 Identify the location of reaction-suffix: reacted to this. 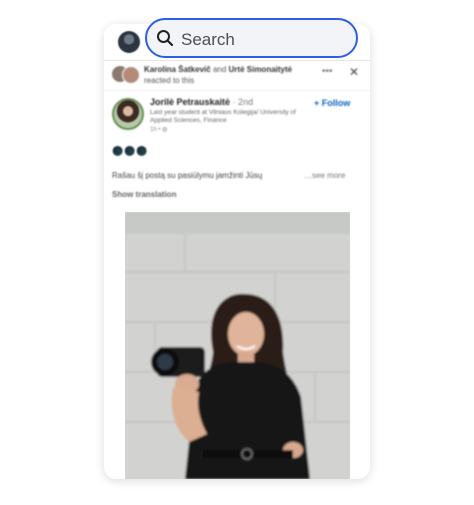
(169, 80).